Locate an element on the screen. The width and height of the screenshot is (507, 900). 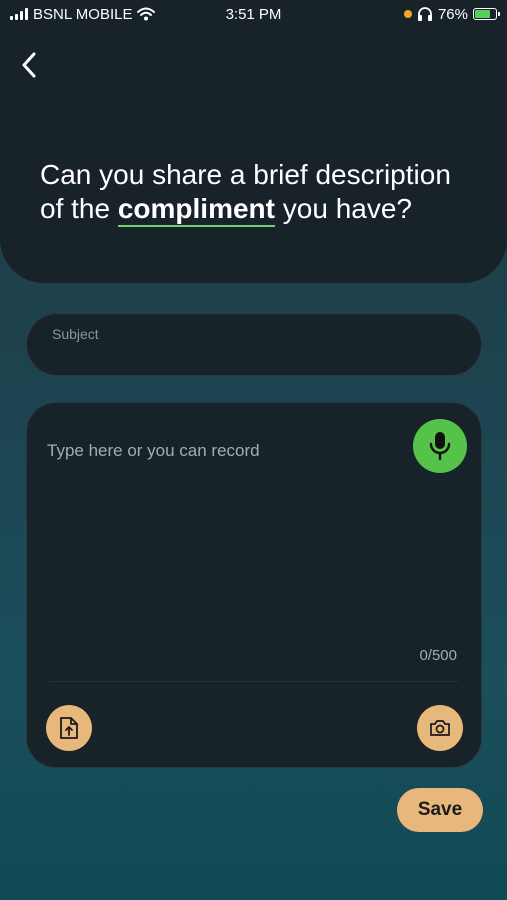
wifi-icon is located at coordinates (146, 14).